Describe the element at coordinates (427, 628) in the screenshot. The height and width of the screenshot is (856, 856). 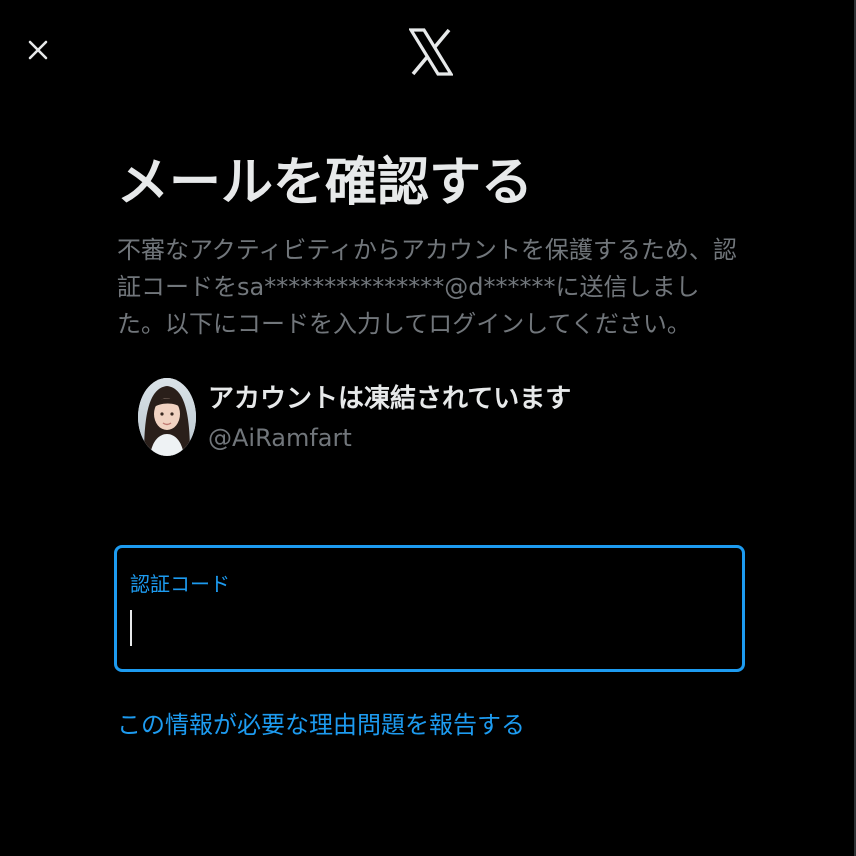
I see `verification-code-input` at that location.